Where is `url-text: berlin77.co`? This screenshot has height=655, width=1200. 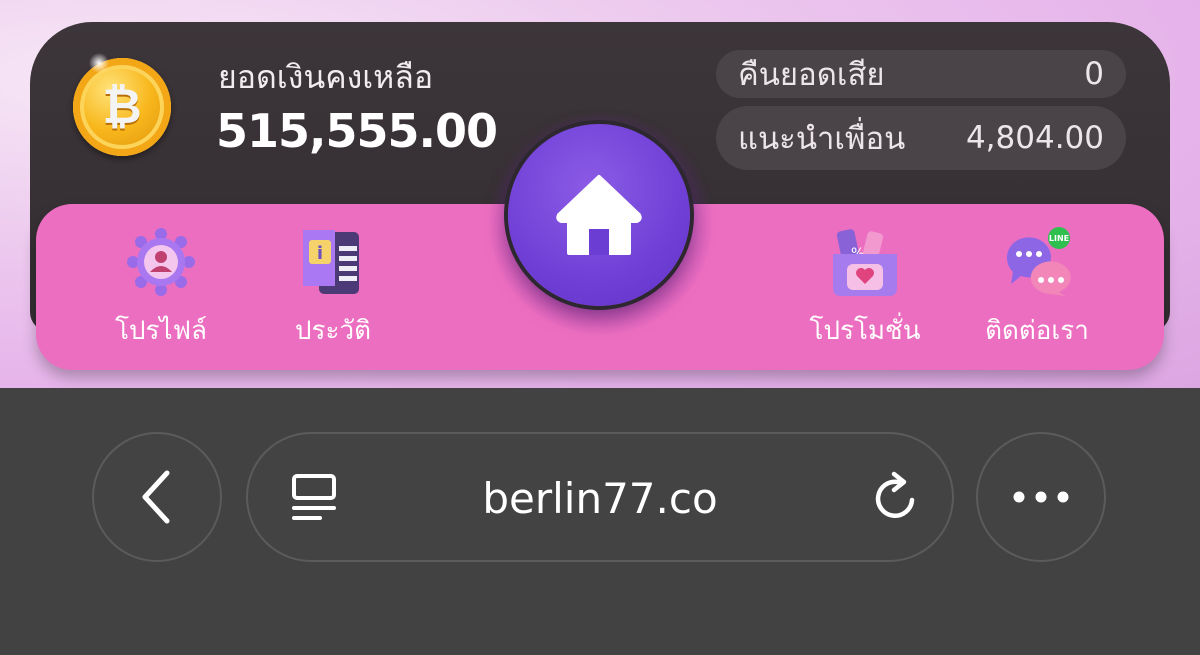 url-text: berlin77.co is located at coordinates (600, 498).